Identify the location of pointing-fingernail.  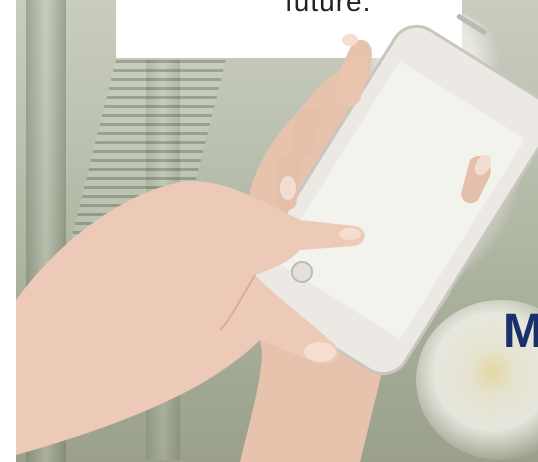
(350, 234).